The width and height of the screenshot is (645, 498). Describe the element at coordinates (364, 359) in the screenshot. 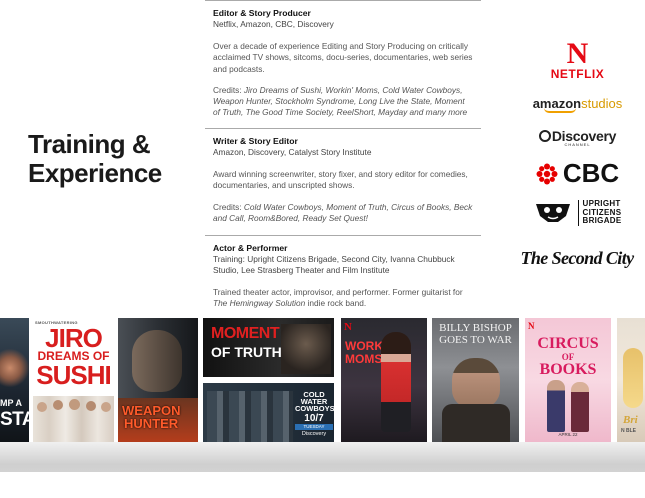

I see `poster-title-2: MOMS` at that location.